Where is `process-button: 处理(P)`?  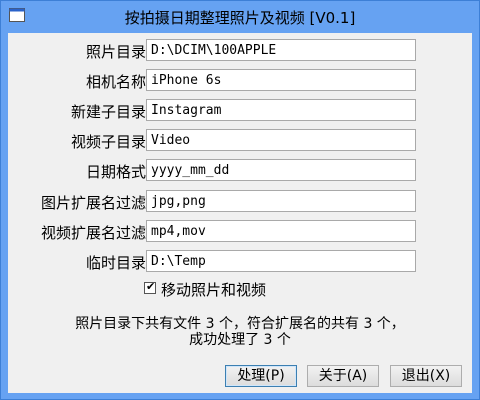
process-button: 处理(P) is located at coordinates (261, 376).